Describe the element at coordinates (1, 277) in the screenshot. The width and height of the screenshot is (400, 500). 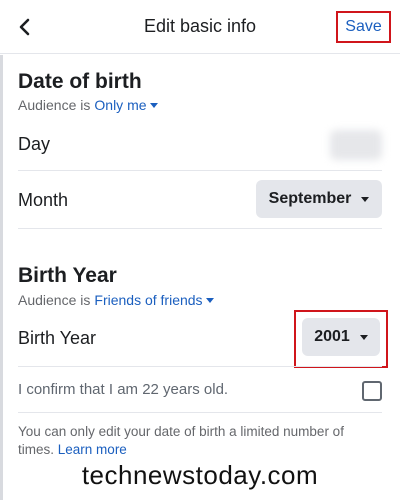
I see `left-edge-bar` at that location.